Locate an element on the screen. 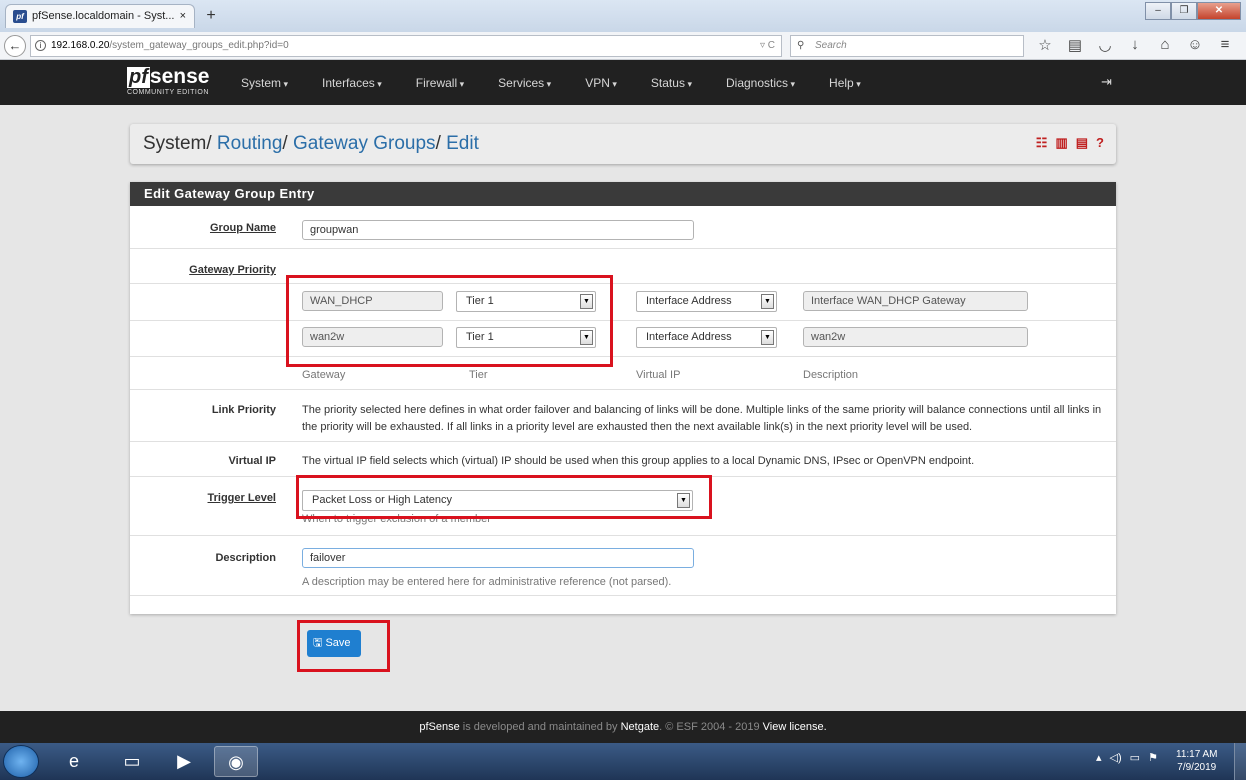 The image size is (1246, 780). menu-diagnostics: Diagnostics is located at coordinates (760, 83).